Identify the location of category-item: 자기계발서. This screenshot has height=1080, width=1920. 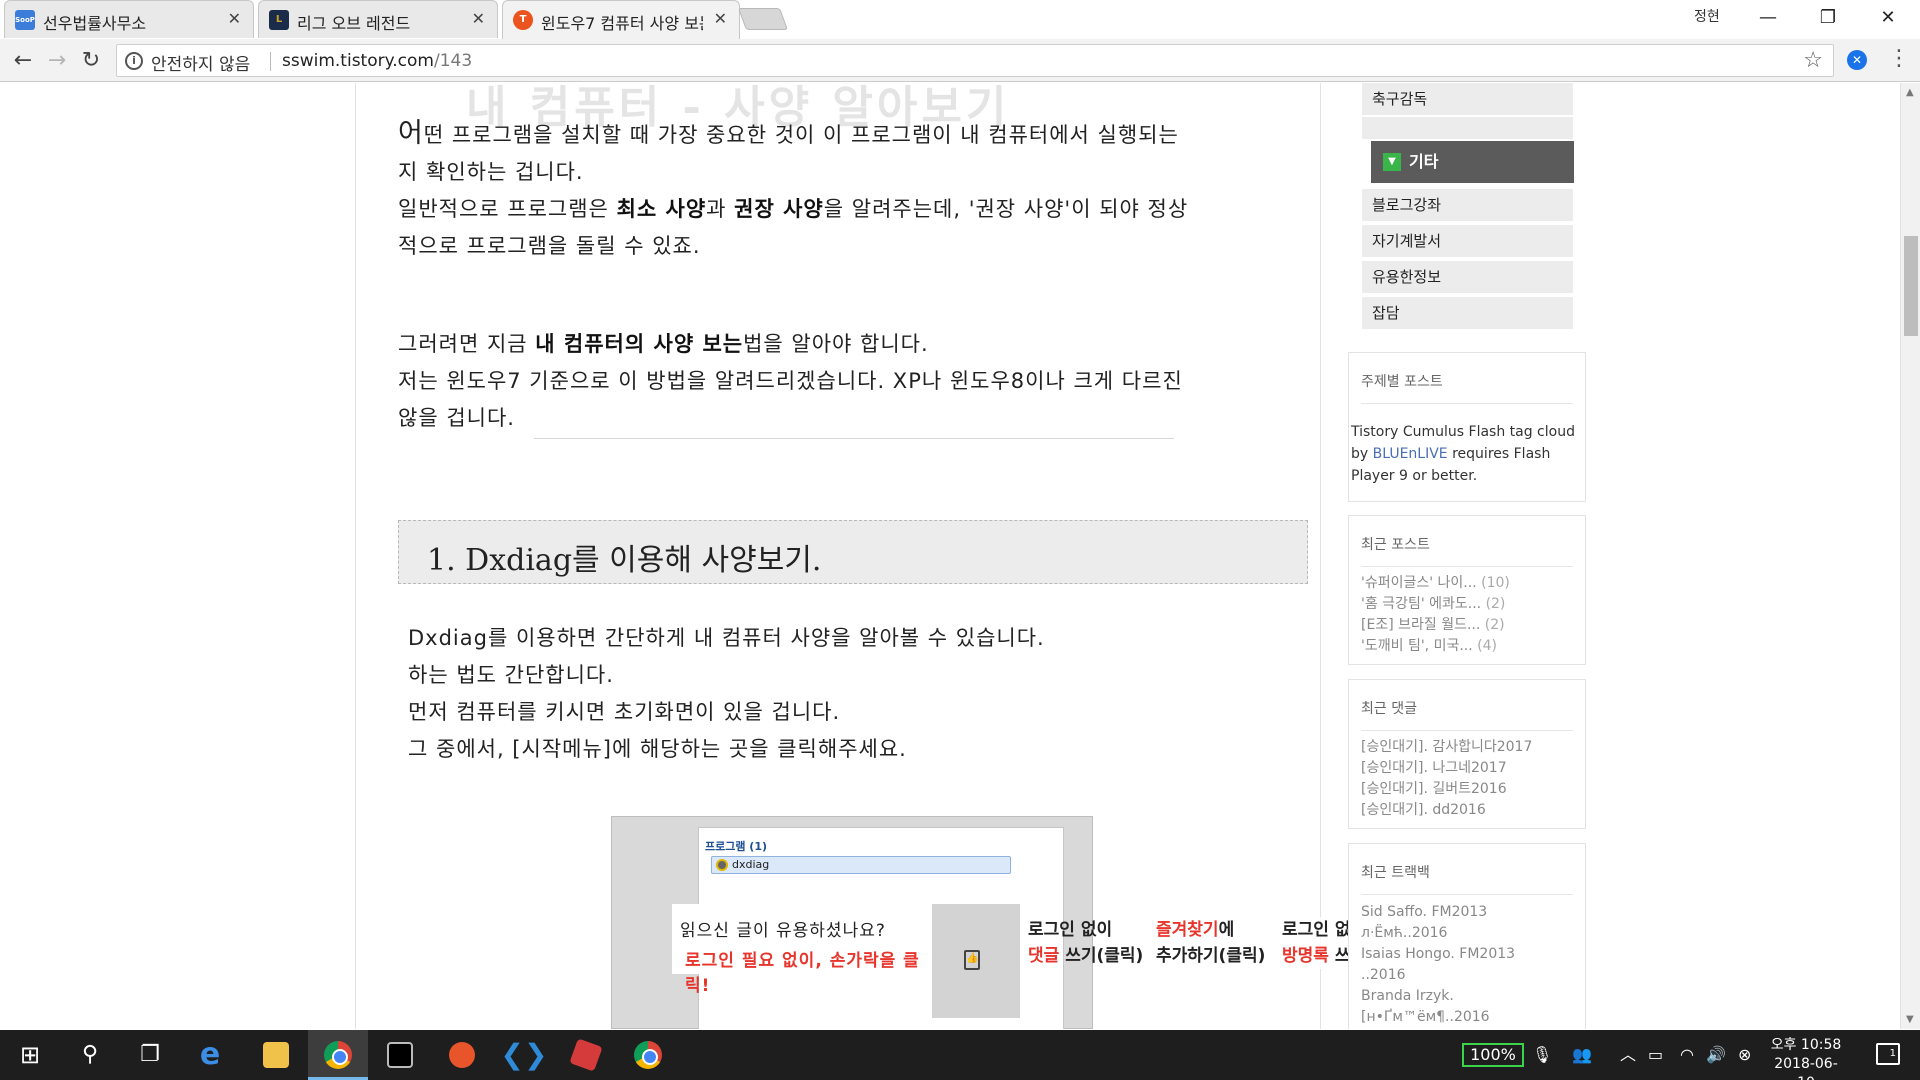
(1467, 242).